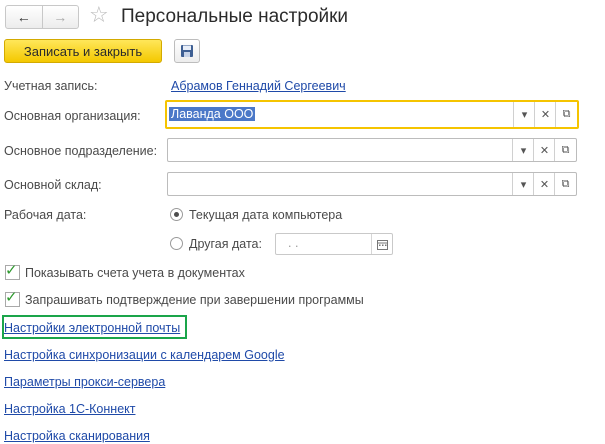  I want to click on link-scanning-settings: Настройка сканирования, so click(77, 436).